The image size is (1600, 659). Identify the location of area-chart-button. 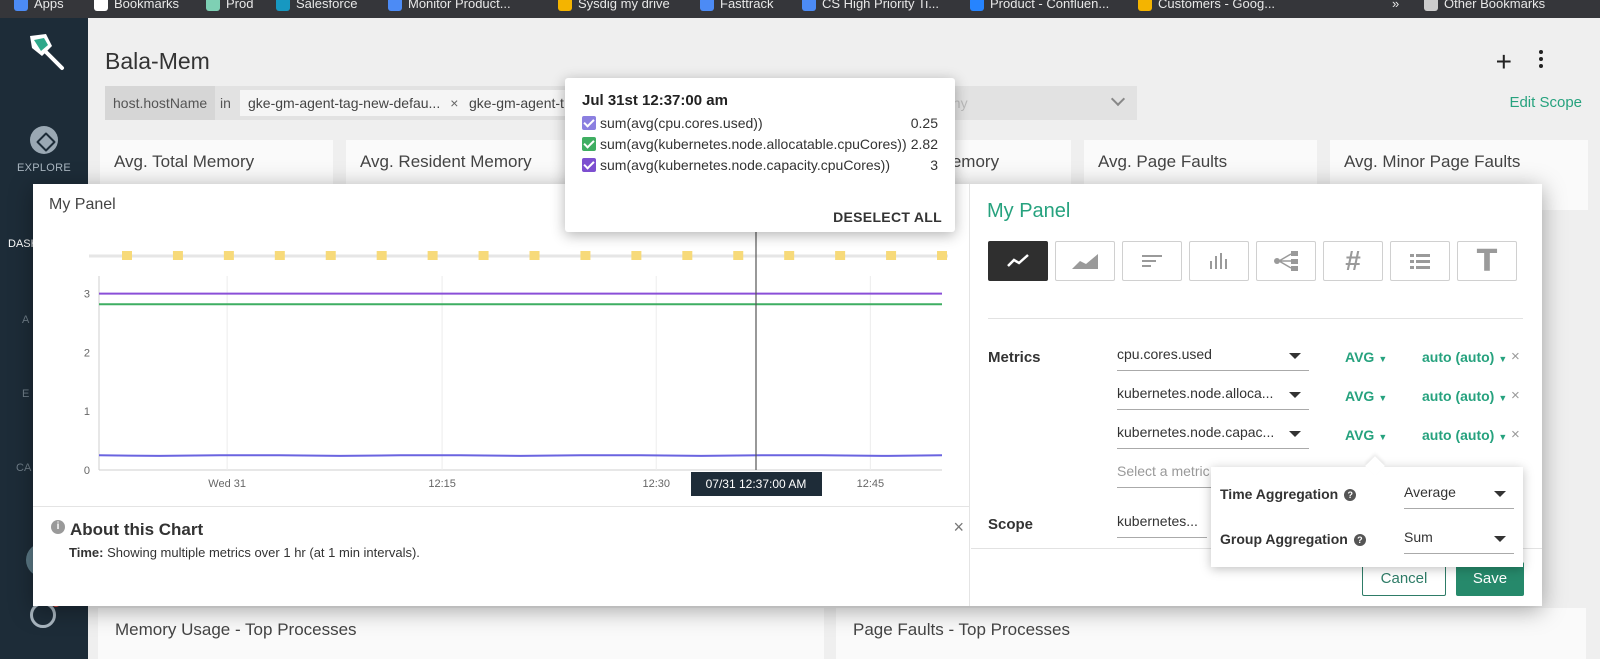
(1085, 261).